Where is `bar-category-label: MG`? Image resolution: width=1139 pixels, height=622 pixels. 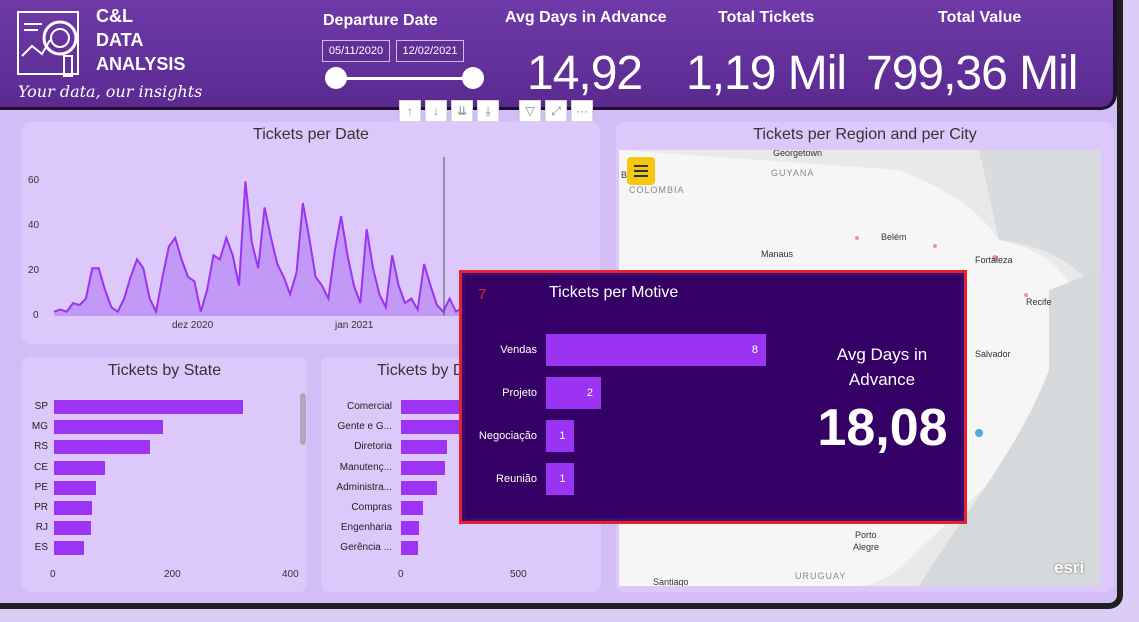 bar-category-label: MG is located at coordinates (39, 427).